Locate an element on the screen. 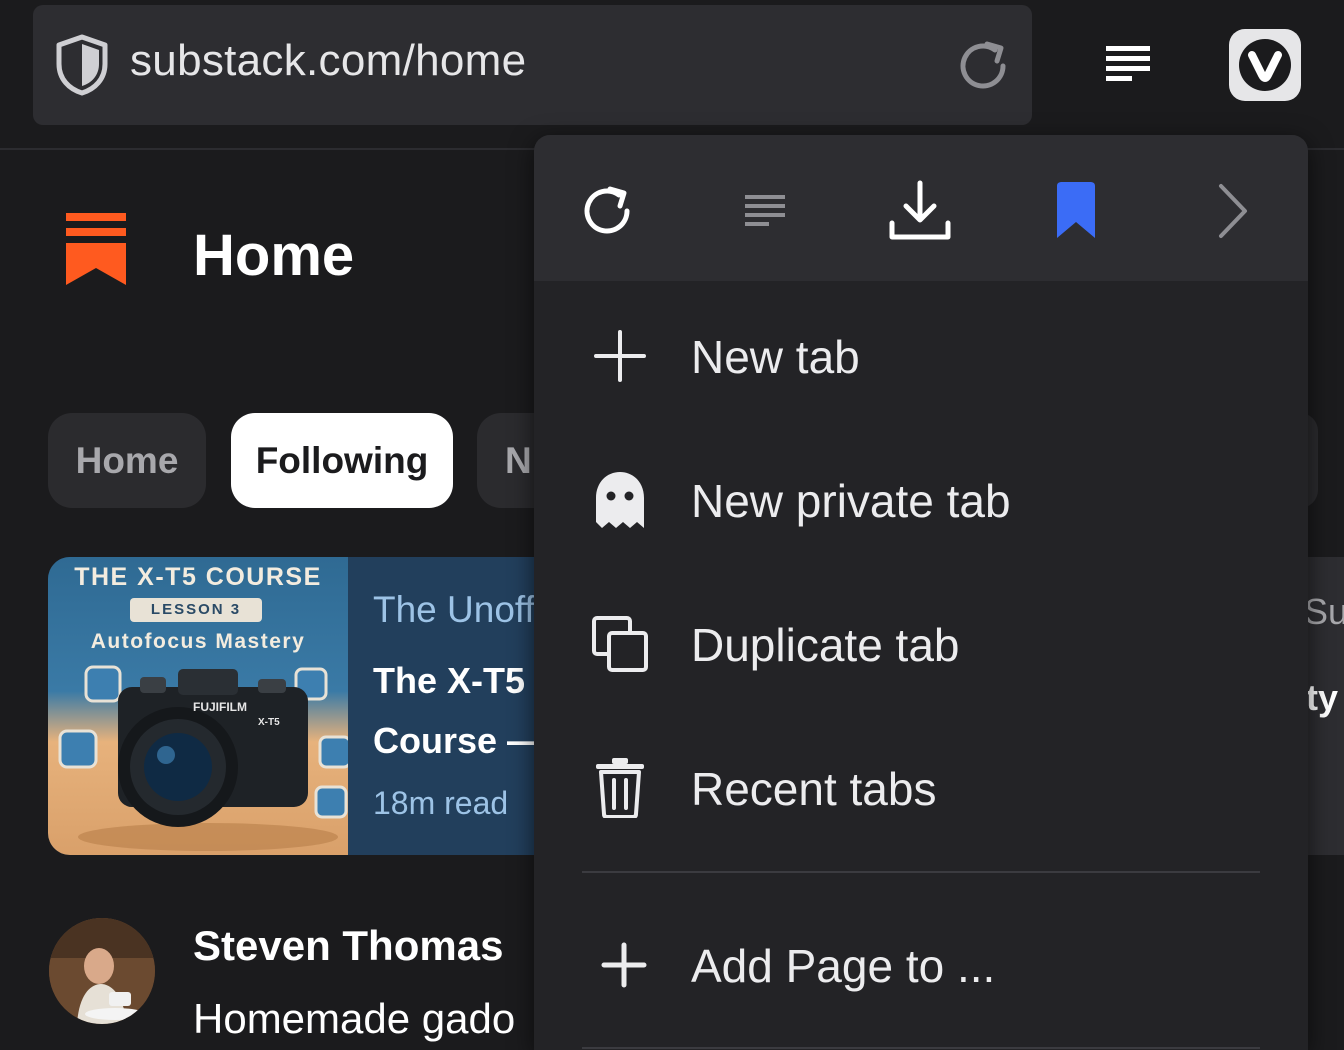  partial-card-text: Su is located at coordinates (1326, 611).